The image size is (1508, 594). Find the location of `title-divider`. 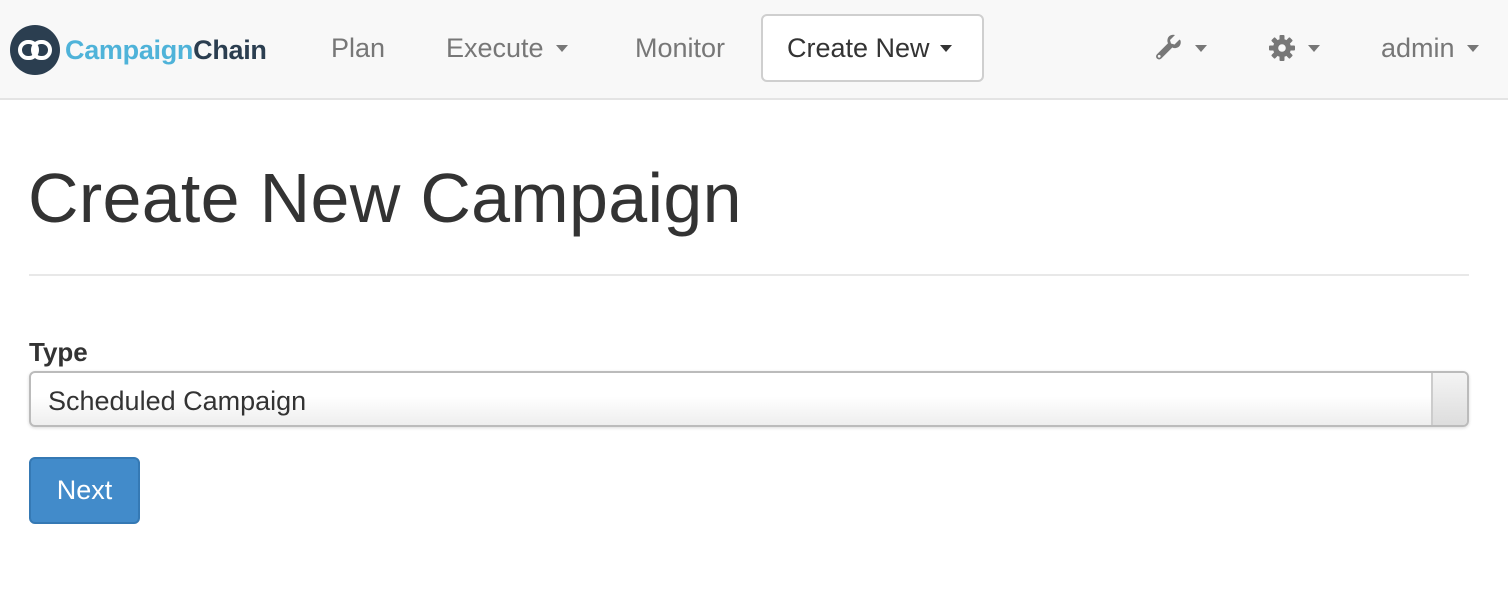

title-divider is located at coordinates (749, 275).